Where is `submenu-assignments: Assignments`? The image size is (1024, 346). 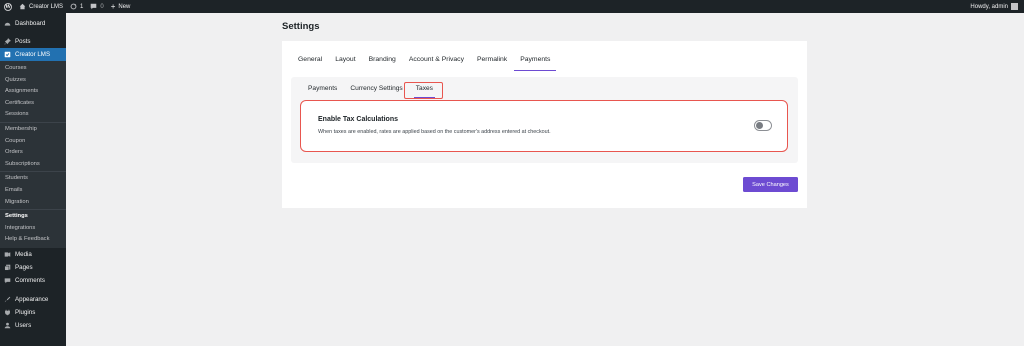
submenu-assignments: Assignments is located at coordinates (33, 92).